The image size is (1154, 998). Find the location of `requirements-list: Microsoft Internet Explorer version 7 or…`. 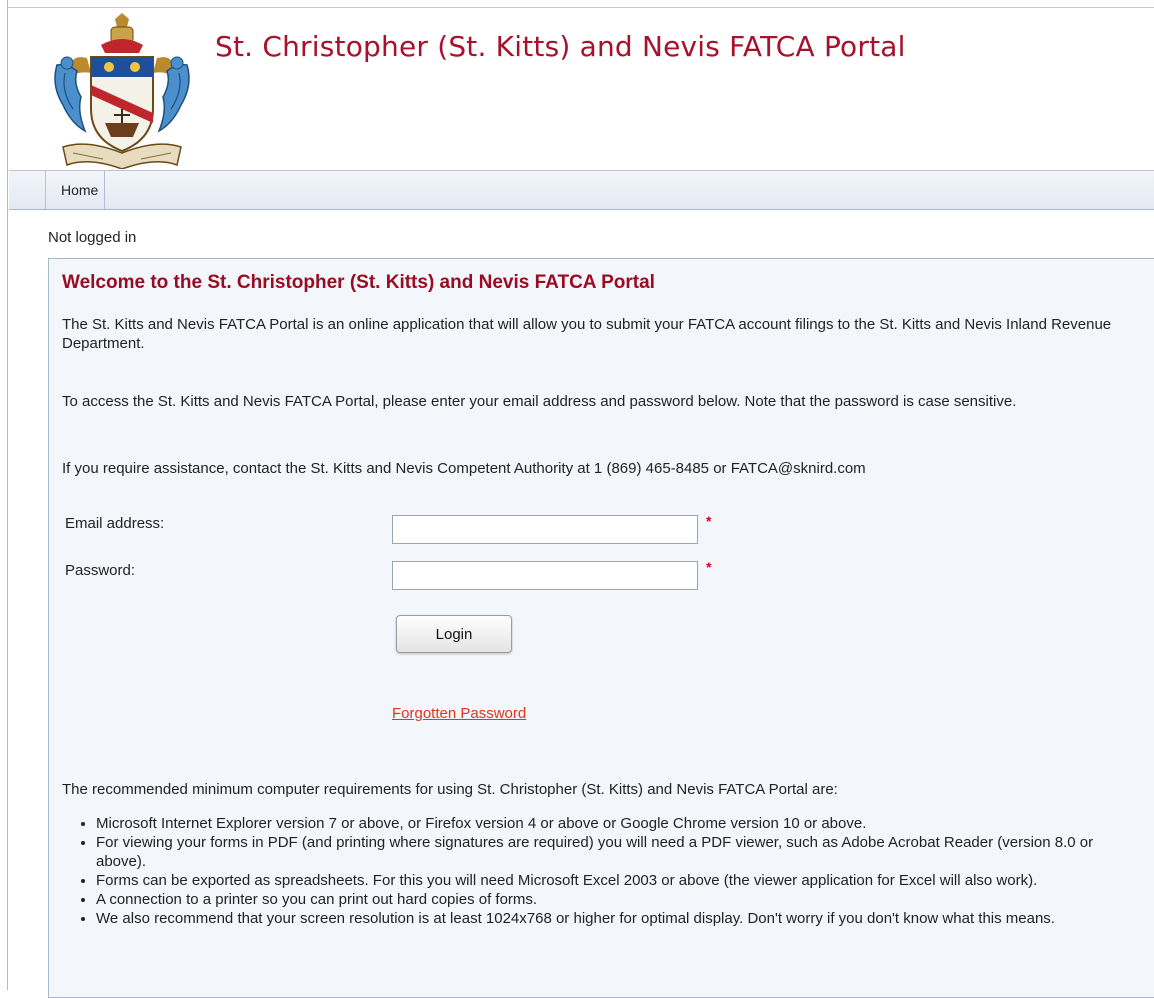

requirements-list: Microsoft Internet Explorer version 7 or… is located at coordinates (604, 871).